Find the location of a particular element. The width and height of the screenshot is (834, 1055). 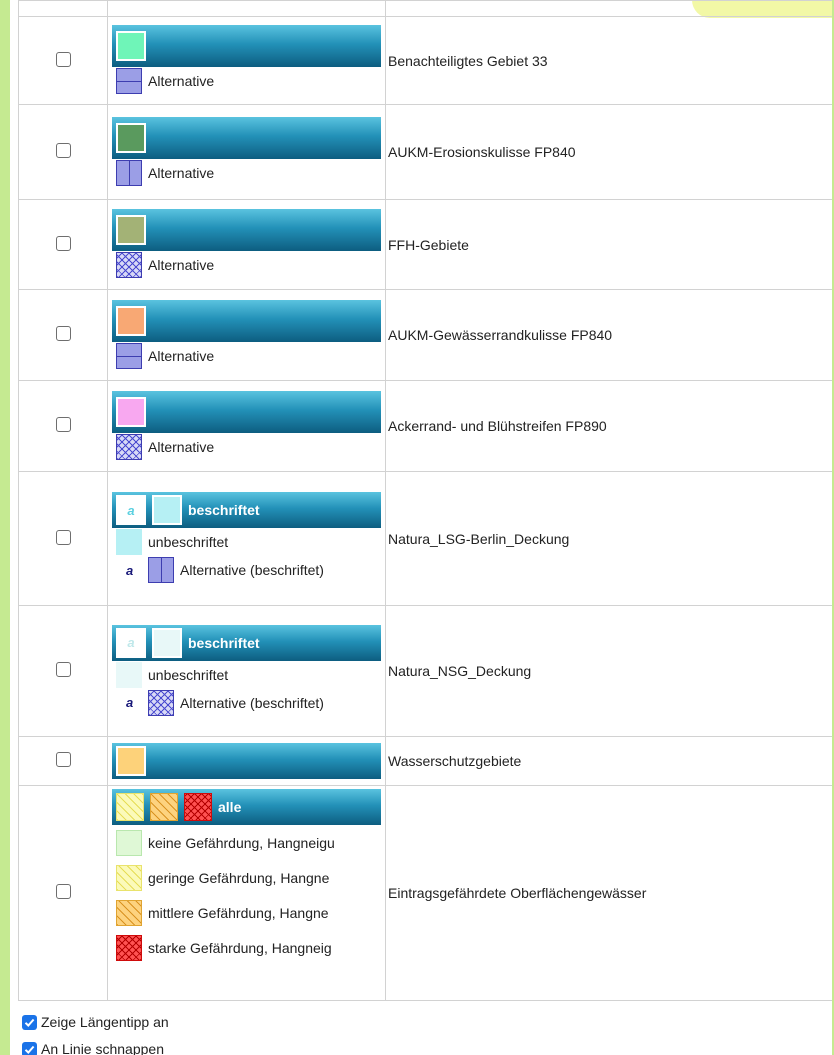

legend-item: mittlere Gefährdung, Hangne is located at coordinates (246, 912).